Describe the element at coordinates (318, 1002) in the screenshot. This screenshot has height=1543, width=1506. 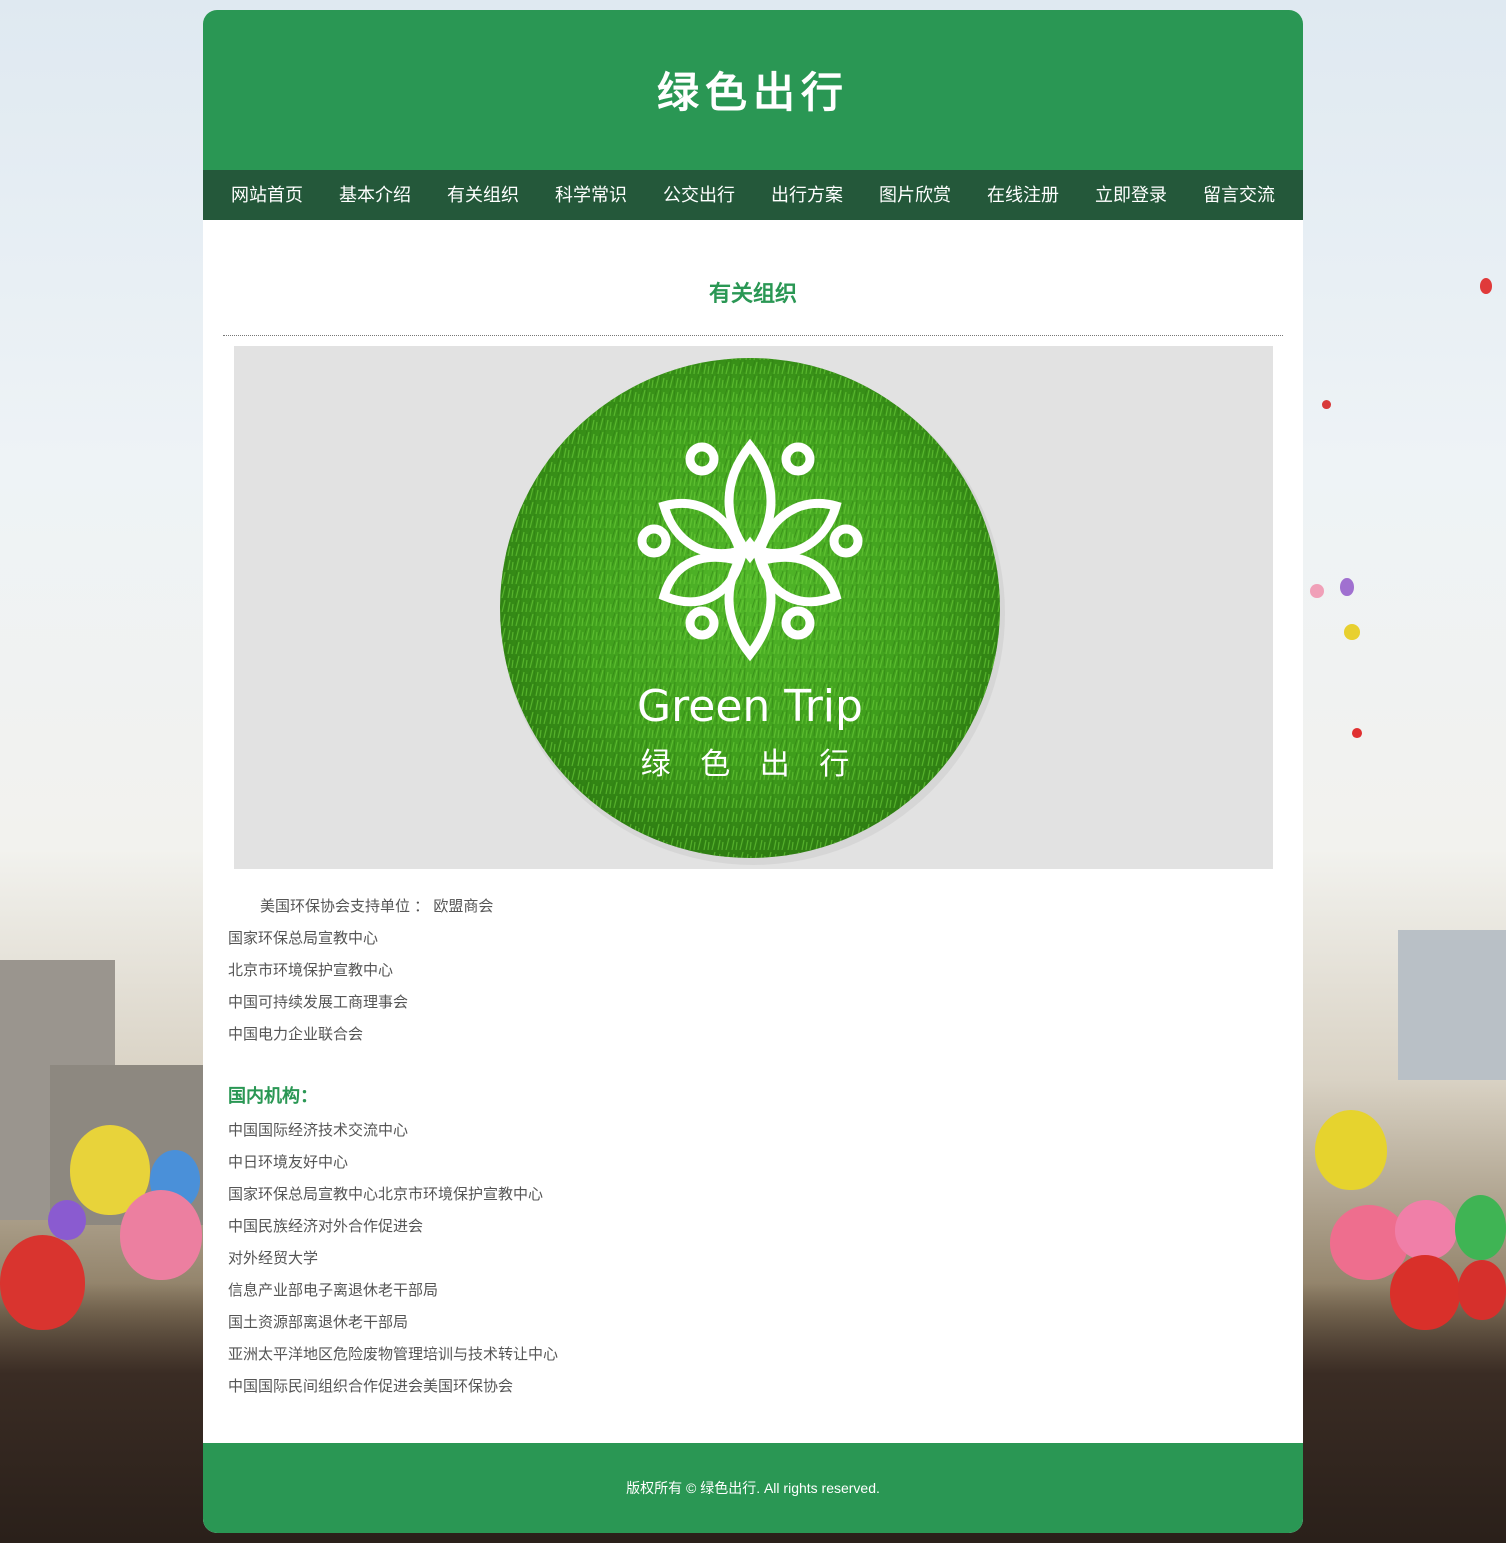
I see `list-item: 中国可持续发展工商理事会` at that location.